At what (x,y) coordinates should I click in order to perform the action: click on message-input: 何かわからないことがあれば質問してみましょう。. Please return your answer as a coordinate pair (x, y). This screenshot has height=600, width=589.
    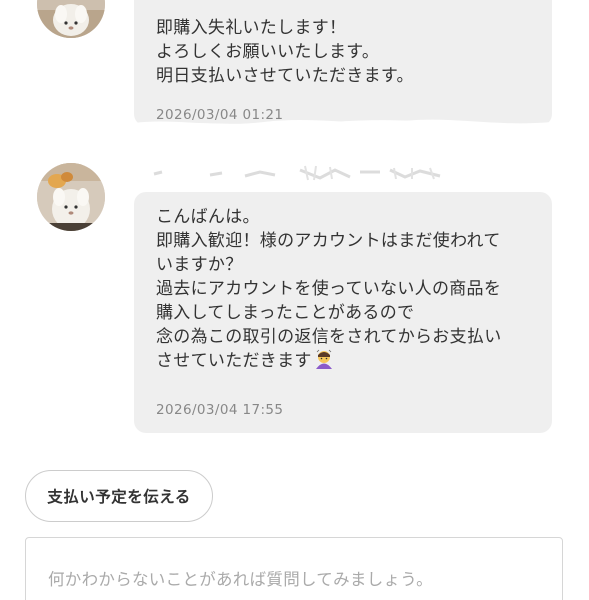
    Looking at the image, I should click on (294, 568).